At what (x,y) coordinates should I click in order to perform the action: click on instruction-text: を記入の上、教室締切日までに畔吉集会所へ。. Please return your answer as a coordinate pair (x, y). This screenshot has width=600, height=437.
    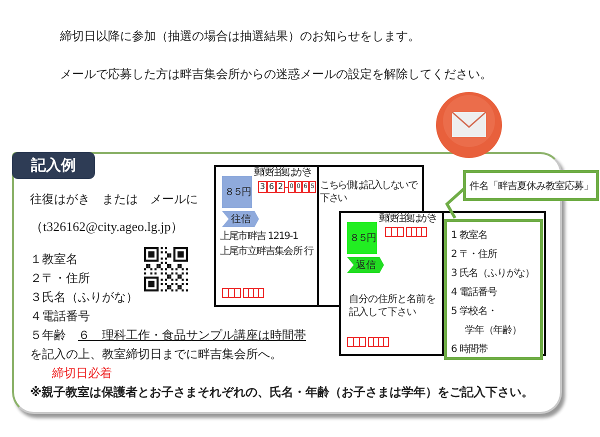
    Looking at the image, I should click on (156, 354).